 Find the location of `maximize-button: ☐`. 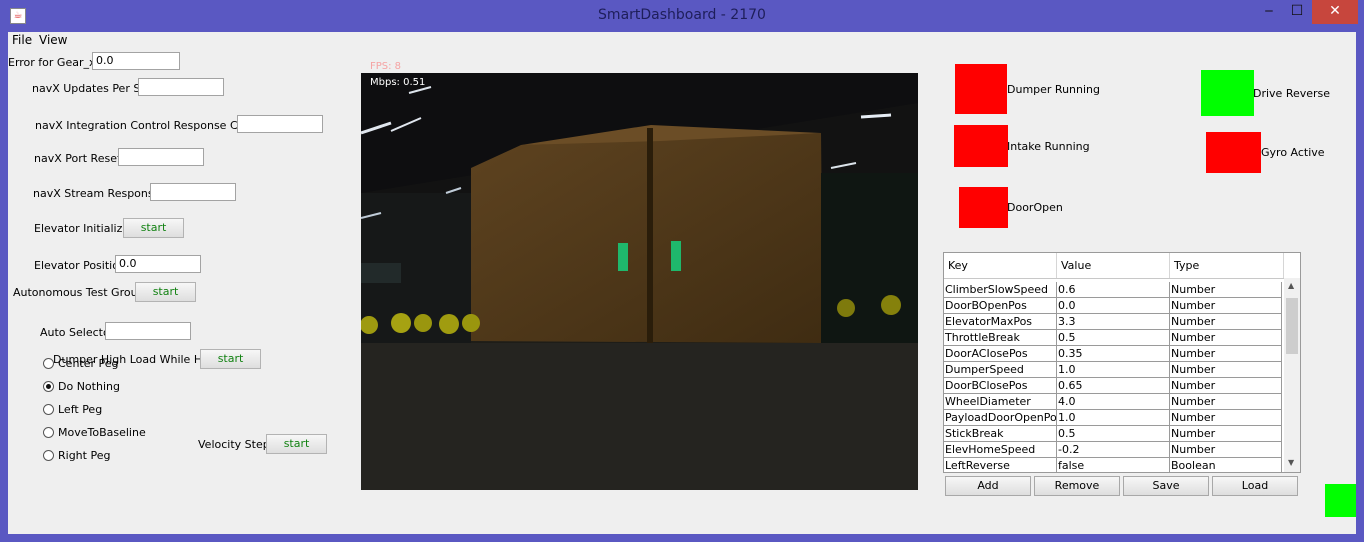

maximize-button: ☐ is located at coordinates (1297, 12).